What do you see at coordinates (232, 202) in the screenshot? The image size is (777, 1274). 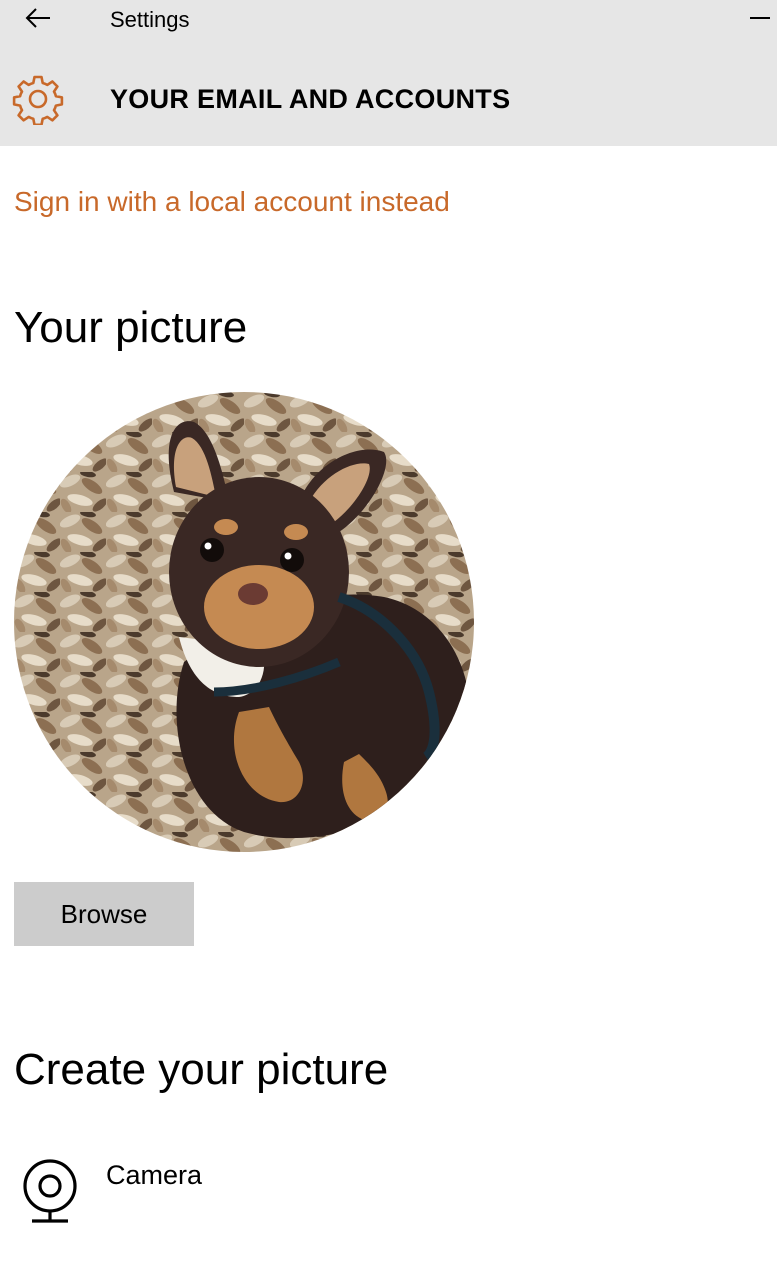 I see `local-account-link: Sign in with a local account instead` at bounding box center [232, 202].